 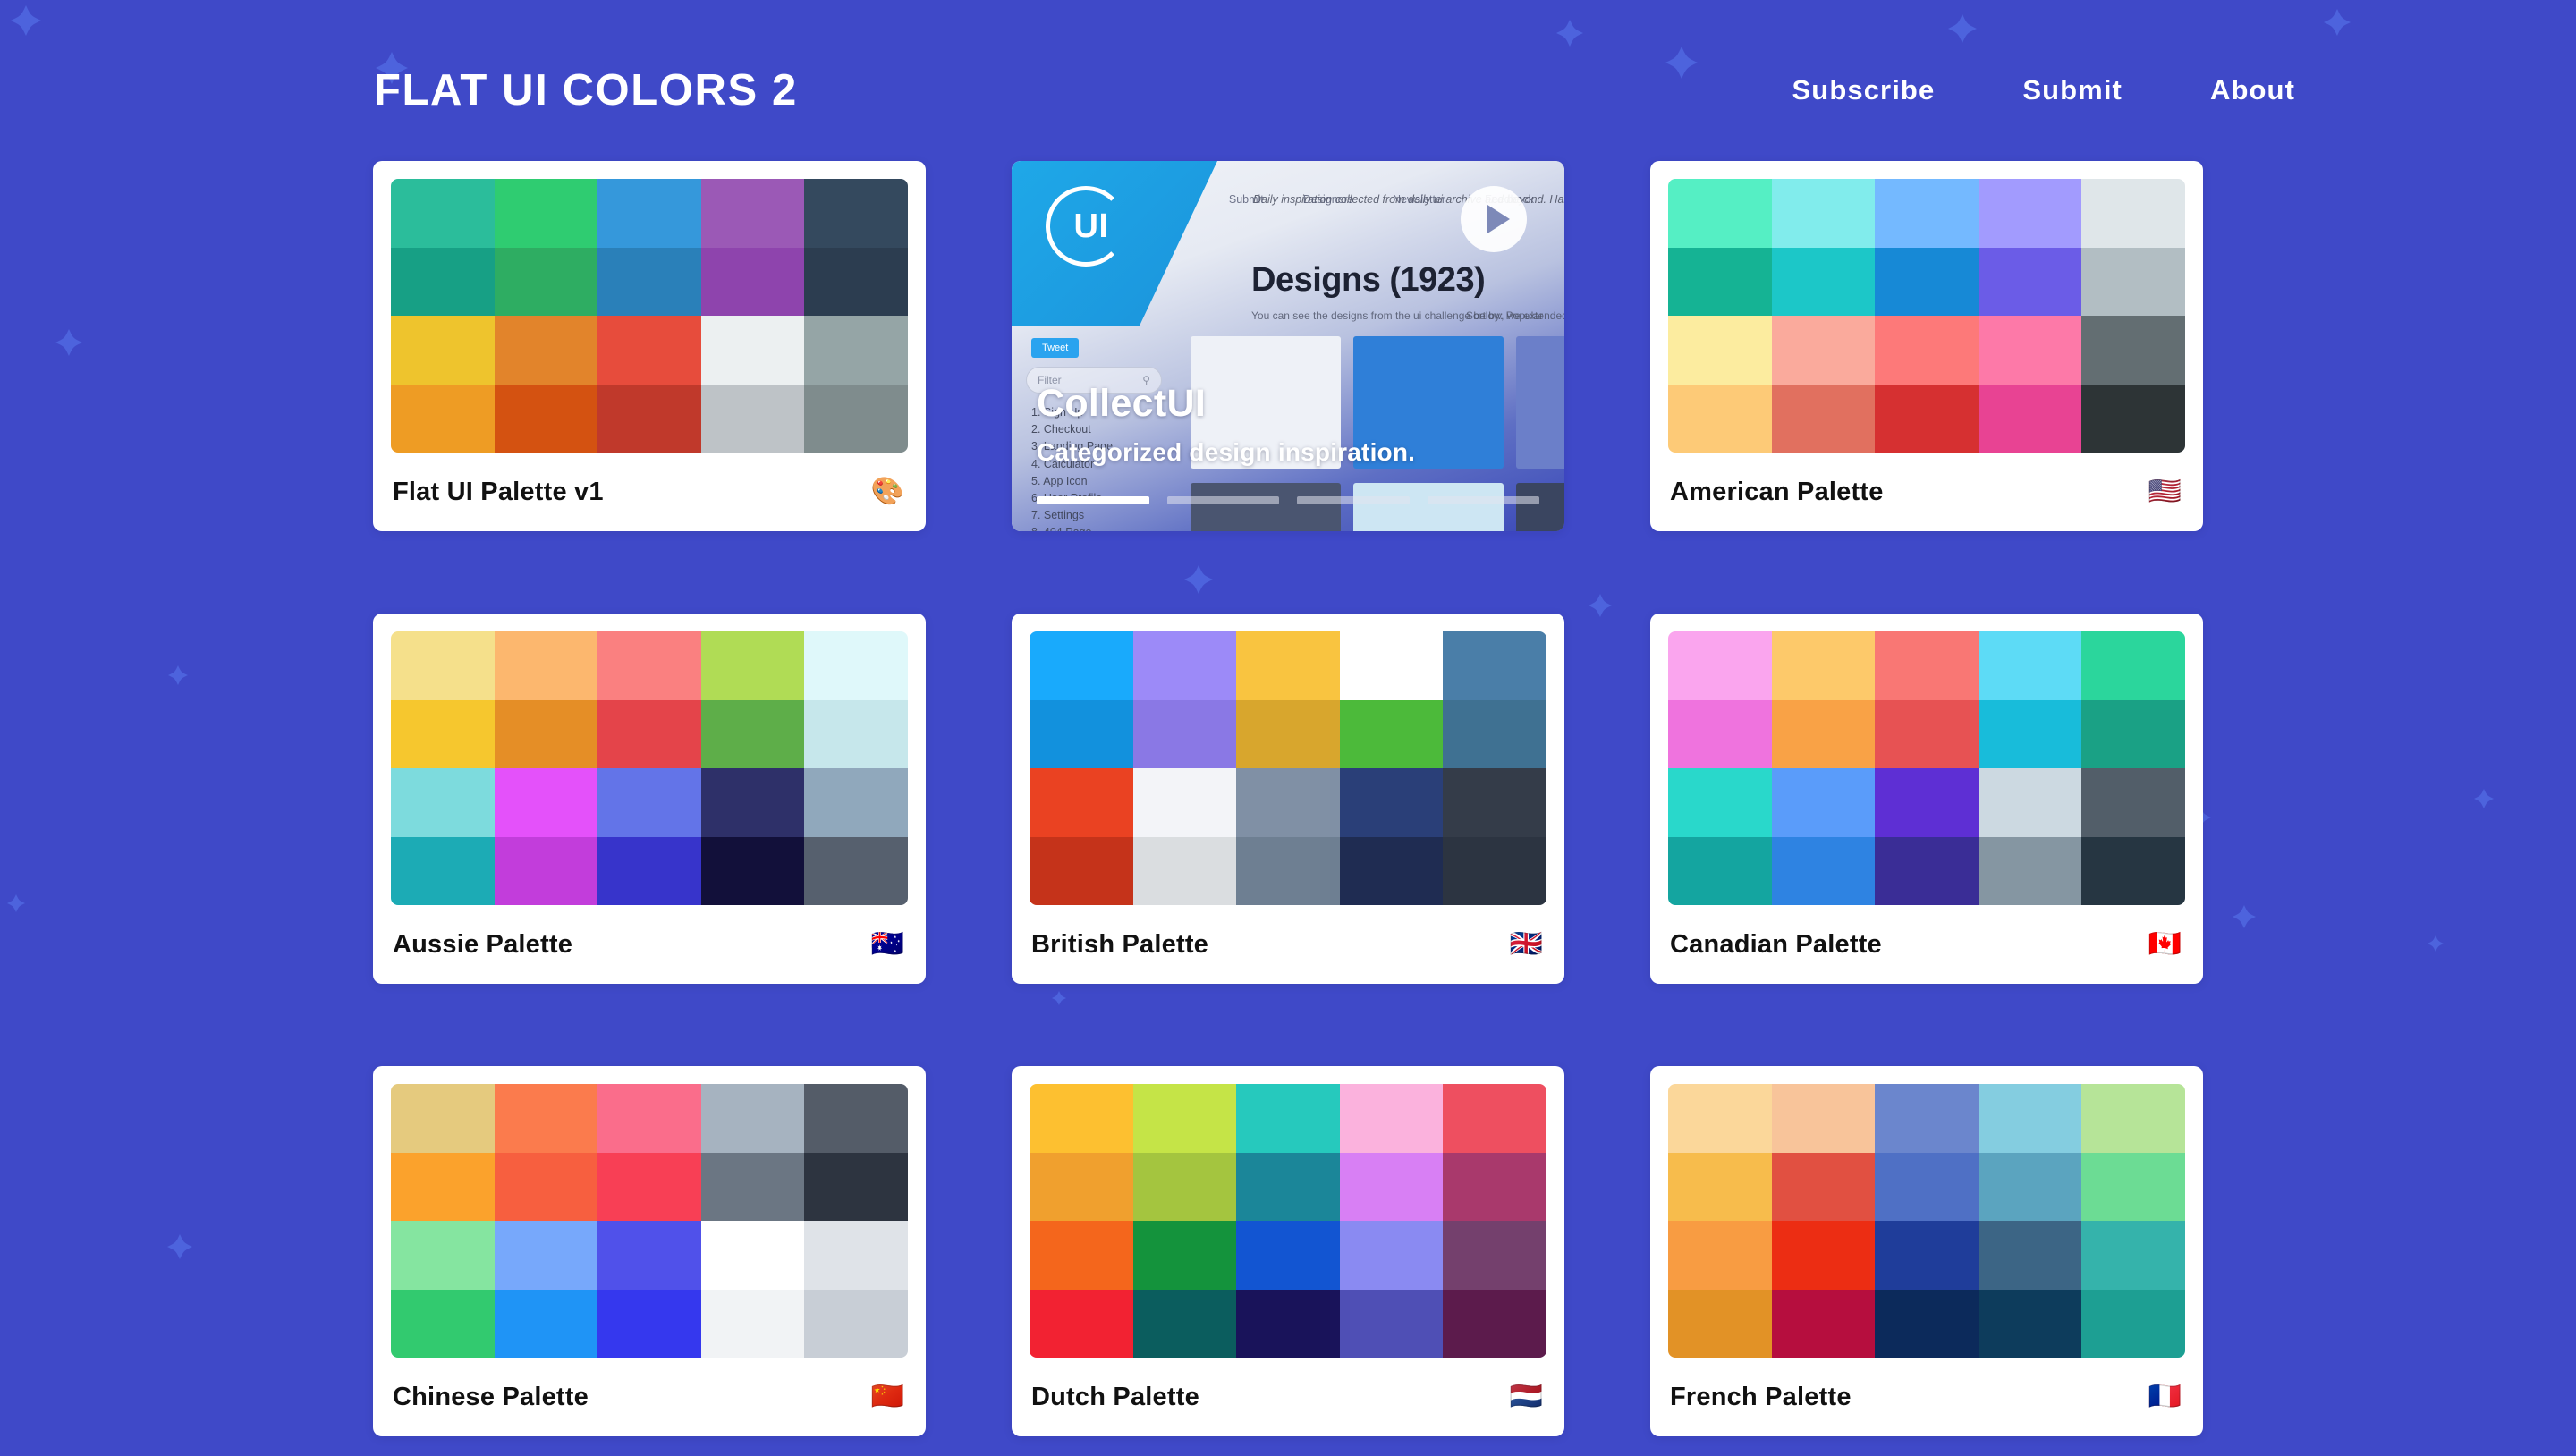 What do you see at coordinates (1926, 1251) in the screenshot?
I see `palette-card: French Palette 🇫🇷` at bounding box center [1926, 1251].